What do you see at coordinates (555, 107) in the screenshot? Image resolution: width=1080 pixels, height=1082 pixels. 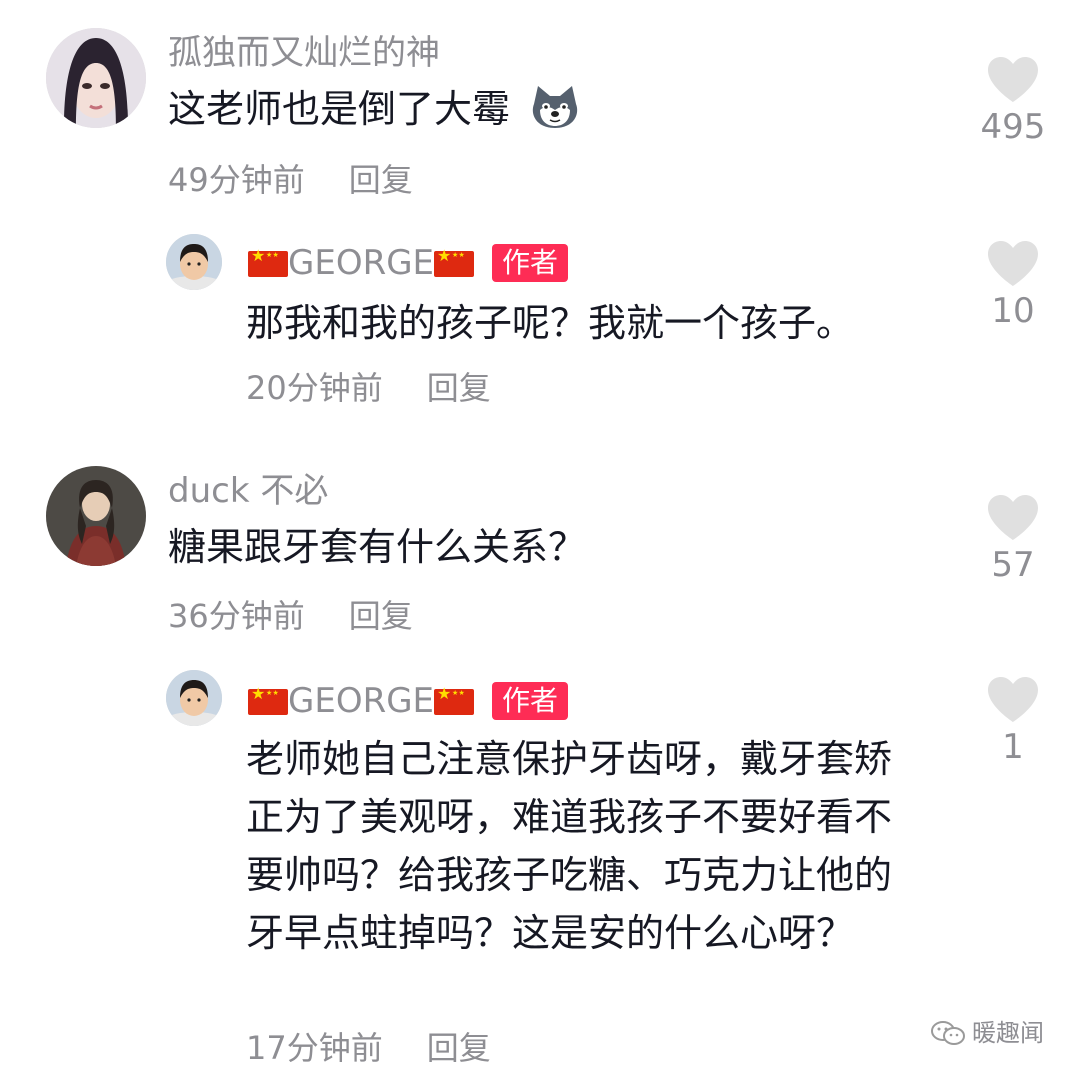 I see `husky-emoji-icon` at bounding box center [555, 107].